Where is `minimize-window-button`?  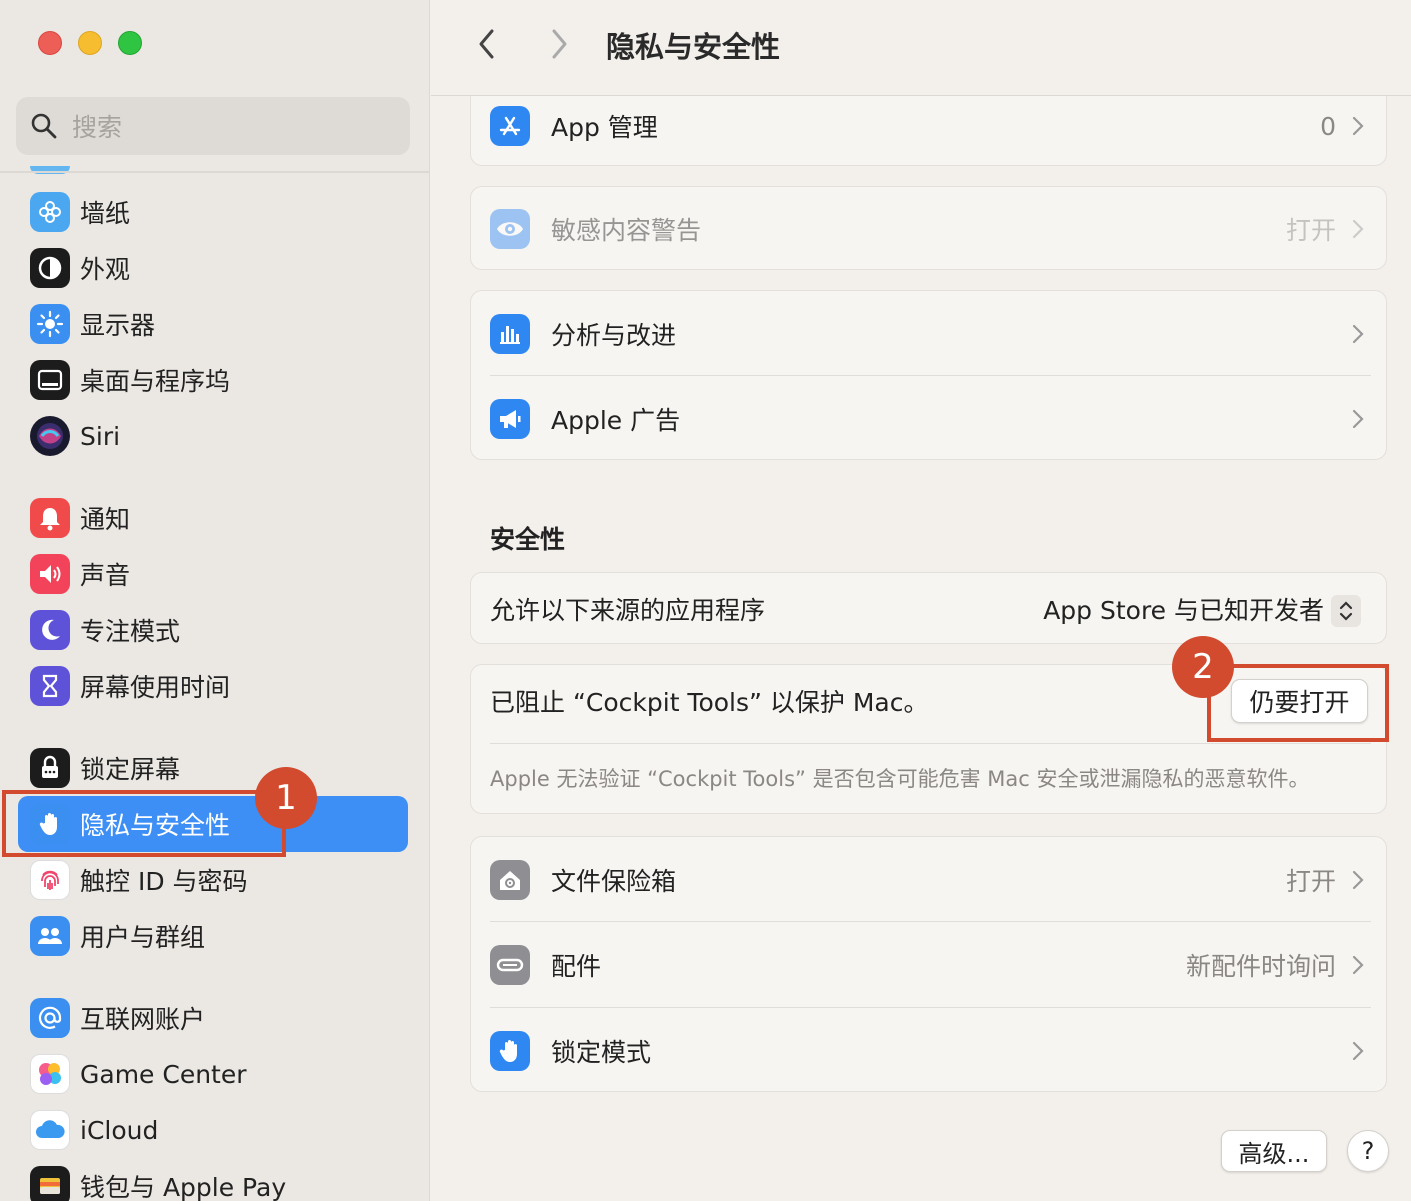 minimize-window-button is located at coordinates (90, 43).